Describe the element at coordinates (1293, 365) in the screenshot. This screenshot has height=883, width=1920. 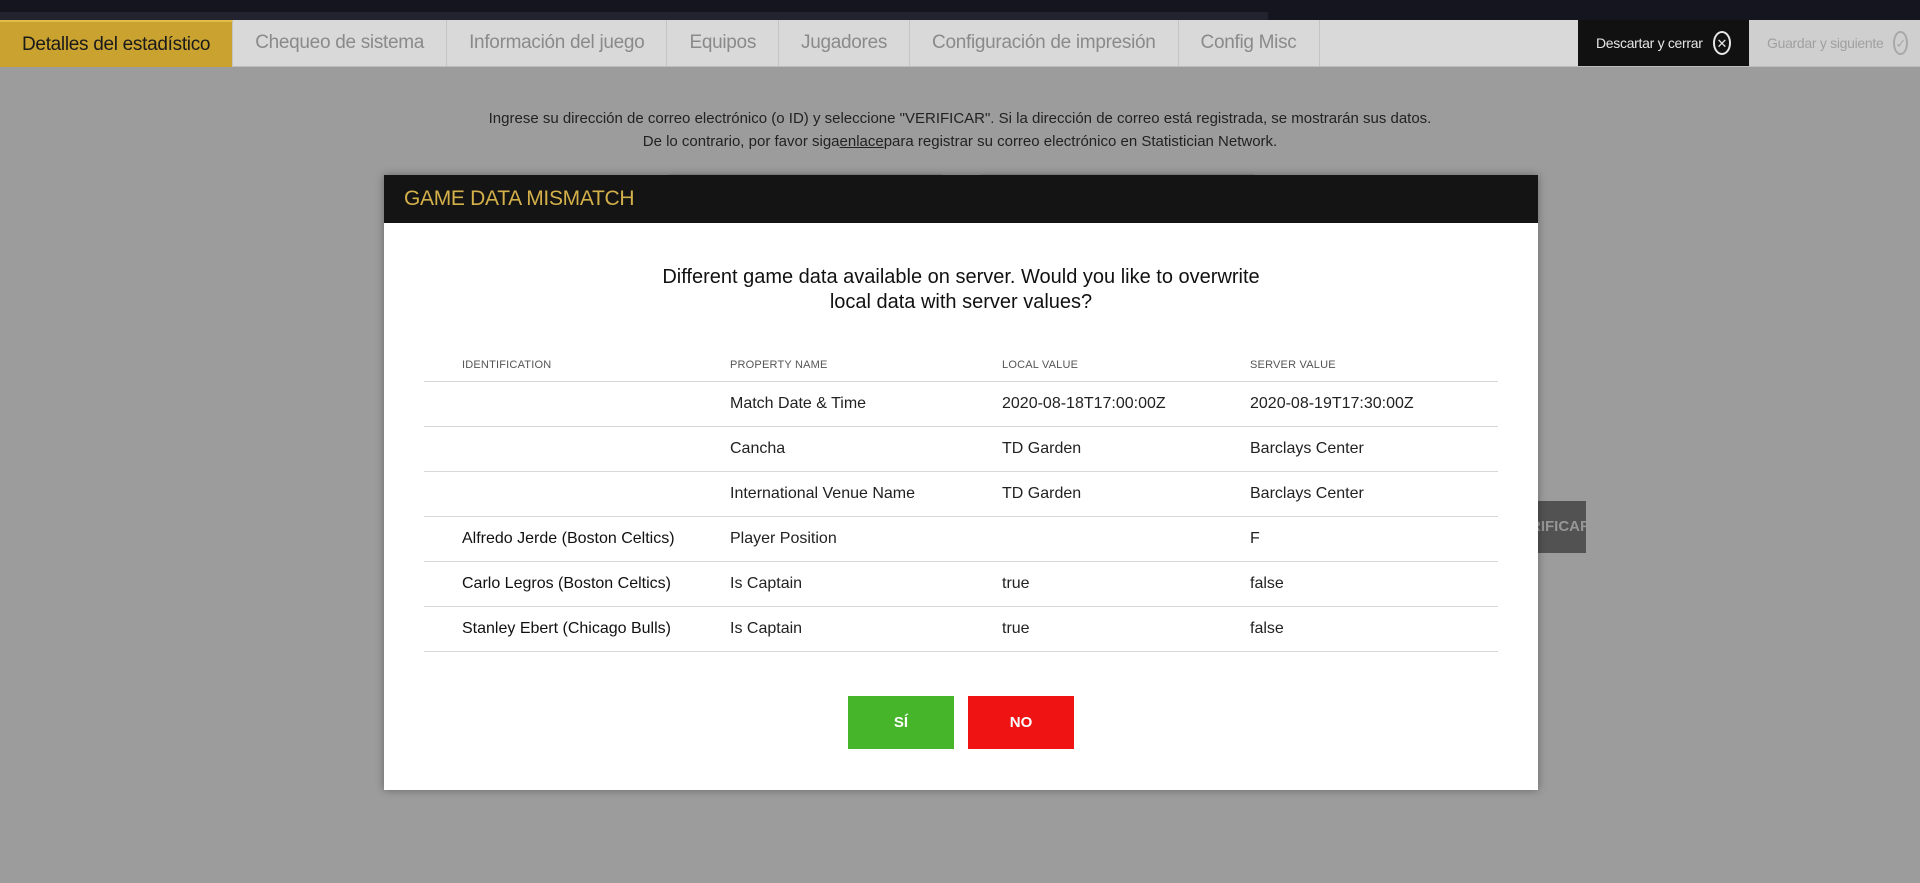
I see `column-header-server: SERVER VALUE` at that location.